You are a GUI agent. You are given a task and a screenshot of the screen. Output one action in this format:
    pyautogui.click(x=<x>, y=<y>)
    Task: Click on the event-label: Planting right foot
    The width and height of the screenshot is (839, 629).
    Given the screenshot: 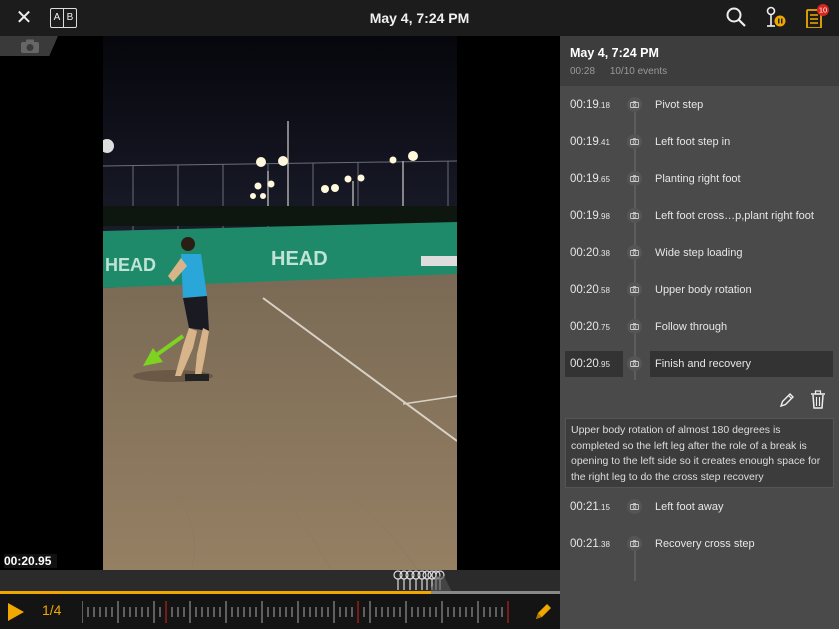 What is the action you would take?
    pyautogui.click(x=698, y=178)
    